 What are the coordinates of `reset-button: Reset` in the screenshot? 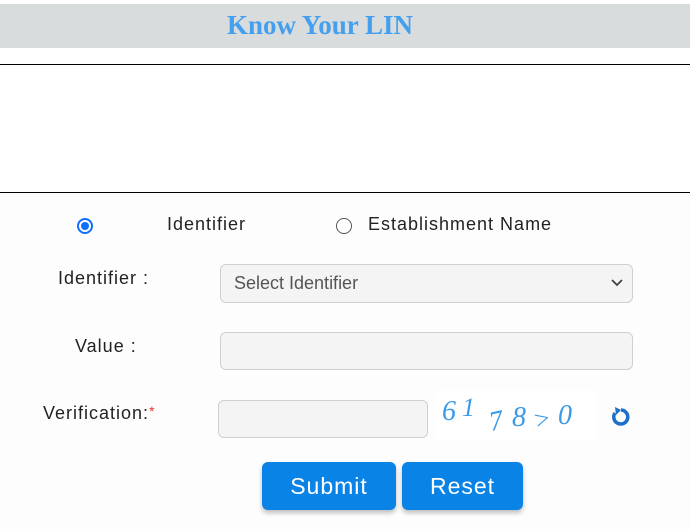 It's located at (462, 486).